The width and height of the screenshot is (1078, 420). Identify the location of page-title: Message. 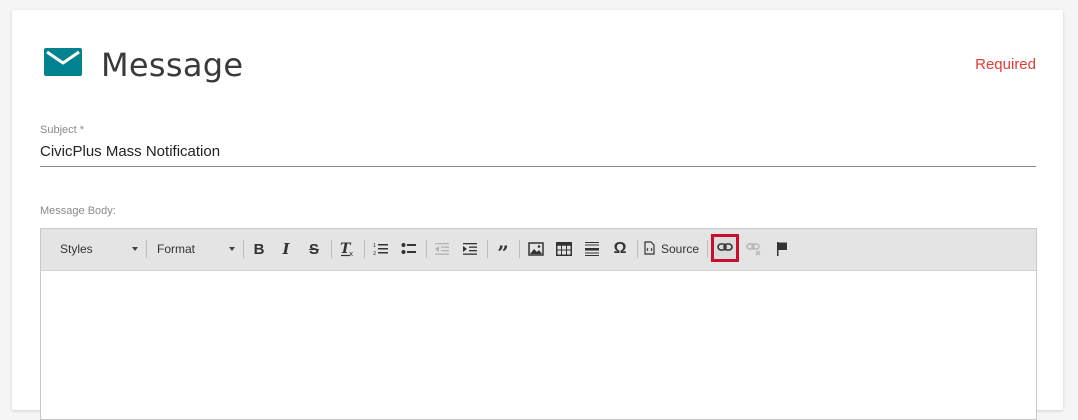
(172, 65).